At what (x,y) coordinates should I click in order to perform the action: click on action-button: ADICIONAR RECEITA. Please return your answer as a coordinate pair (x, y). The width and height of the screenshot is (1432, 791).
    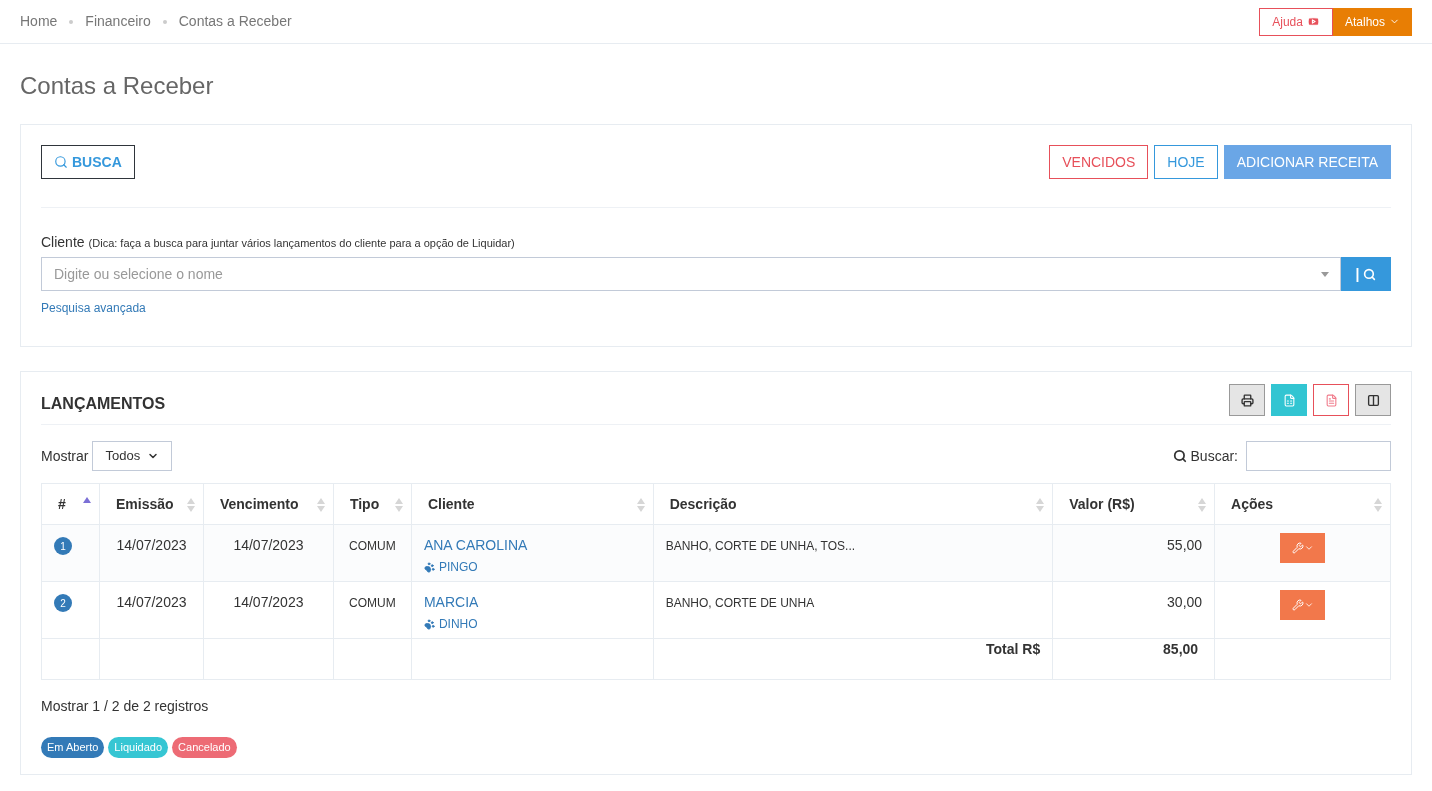
    Looking at the image, I should click on (1307, 162).